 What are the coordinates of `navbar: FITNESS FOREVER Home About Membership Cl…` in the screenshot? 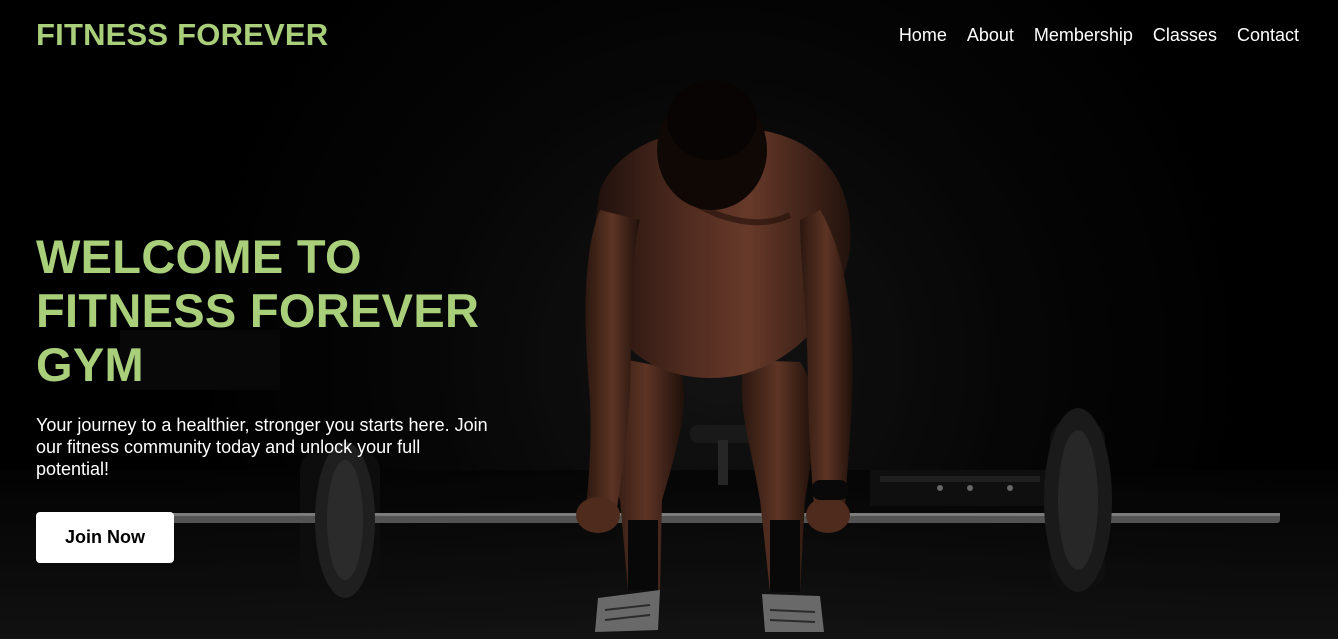 It's located at (669, 36).